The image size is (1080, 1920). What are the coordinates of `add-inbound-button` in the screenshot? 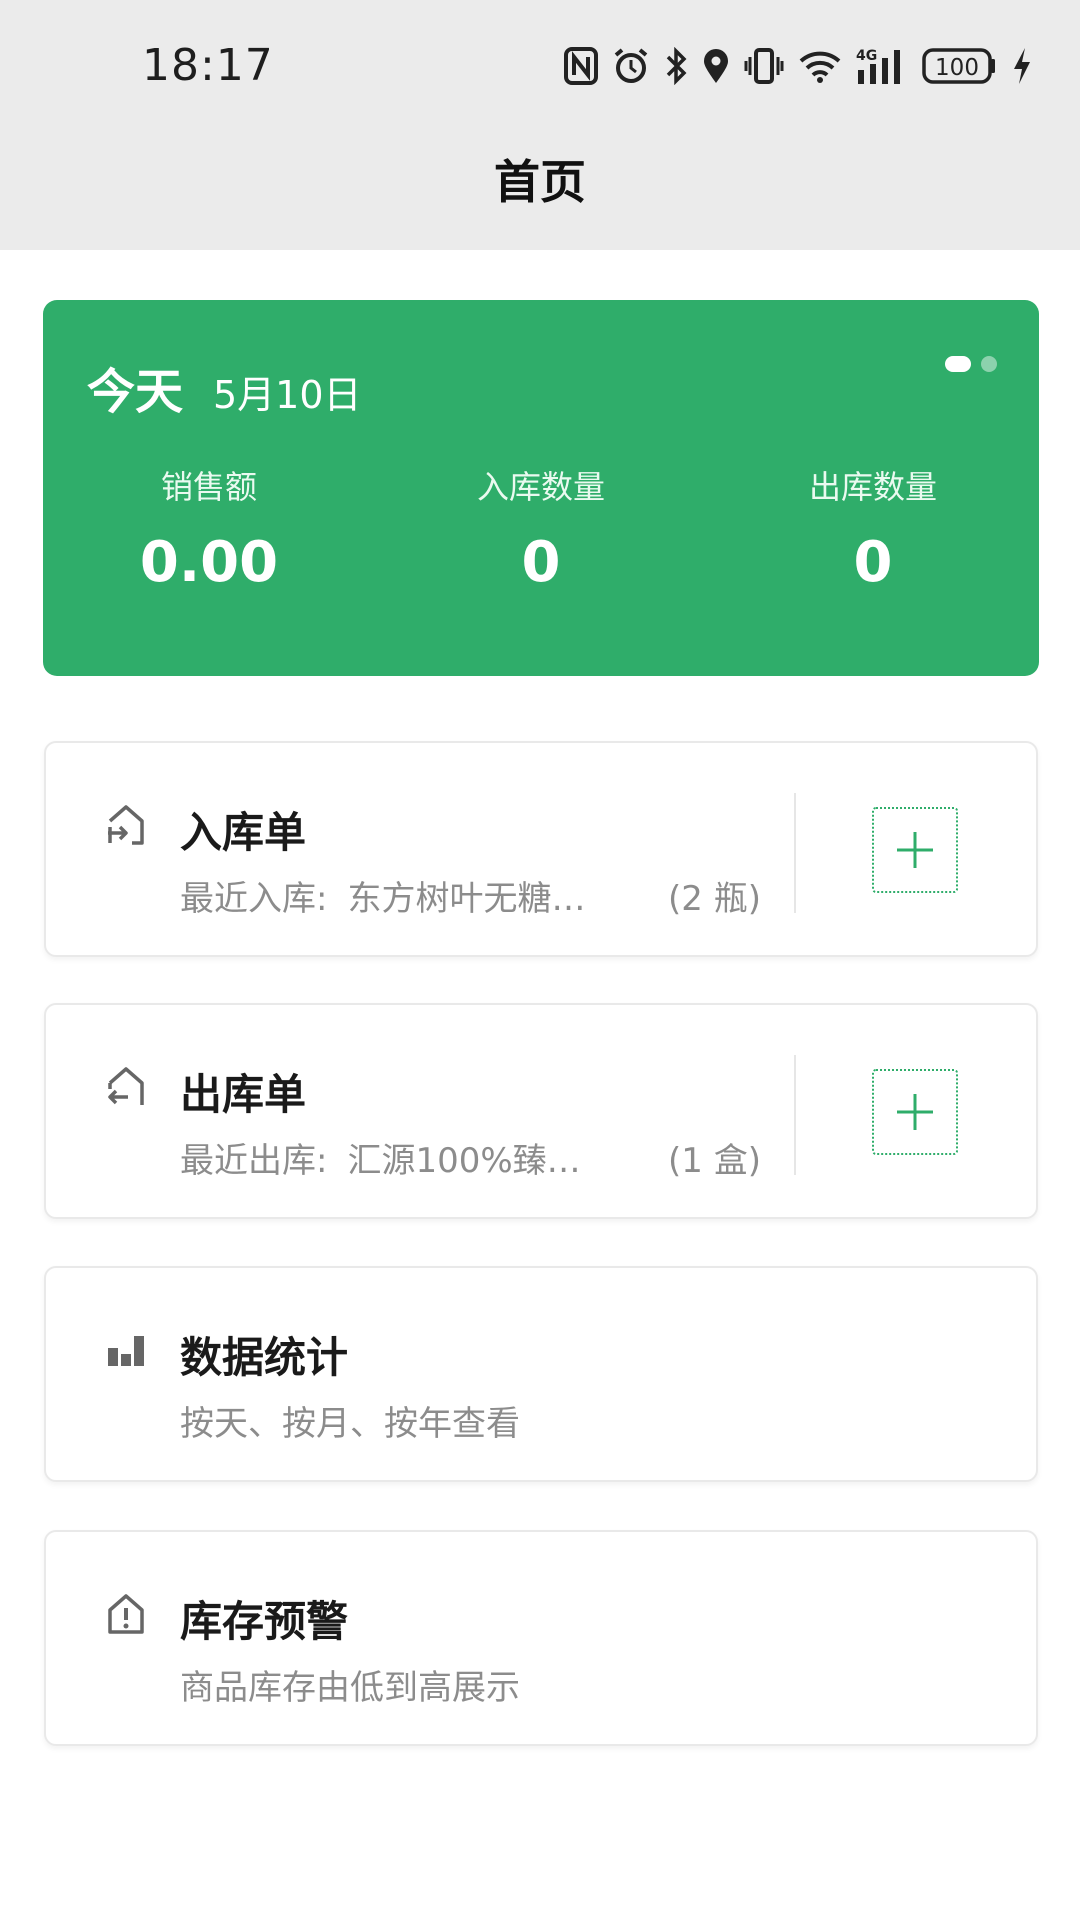 It's located at (915, 850).